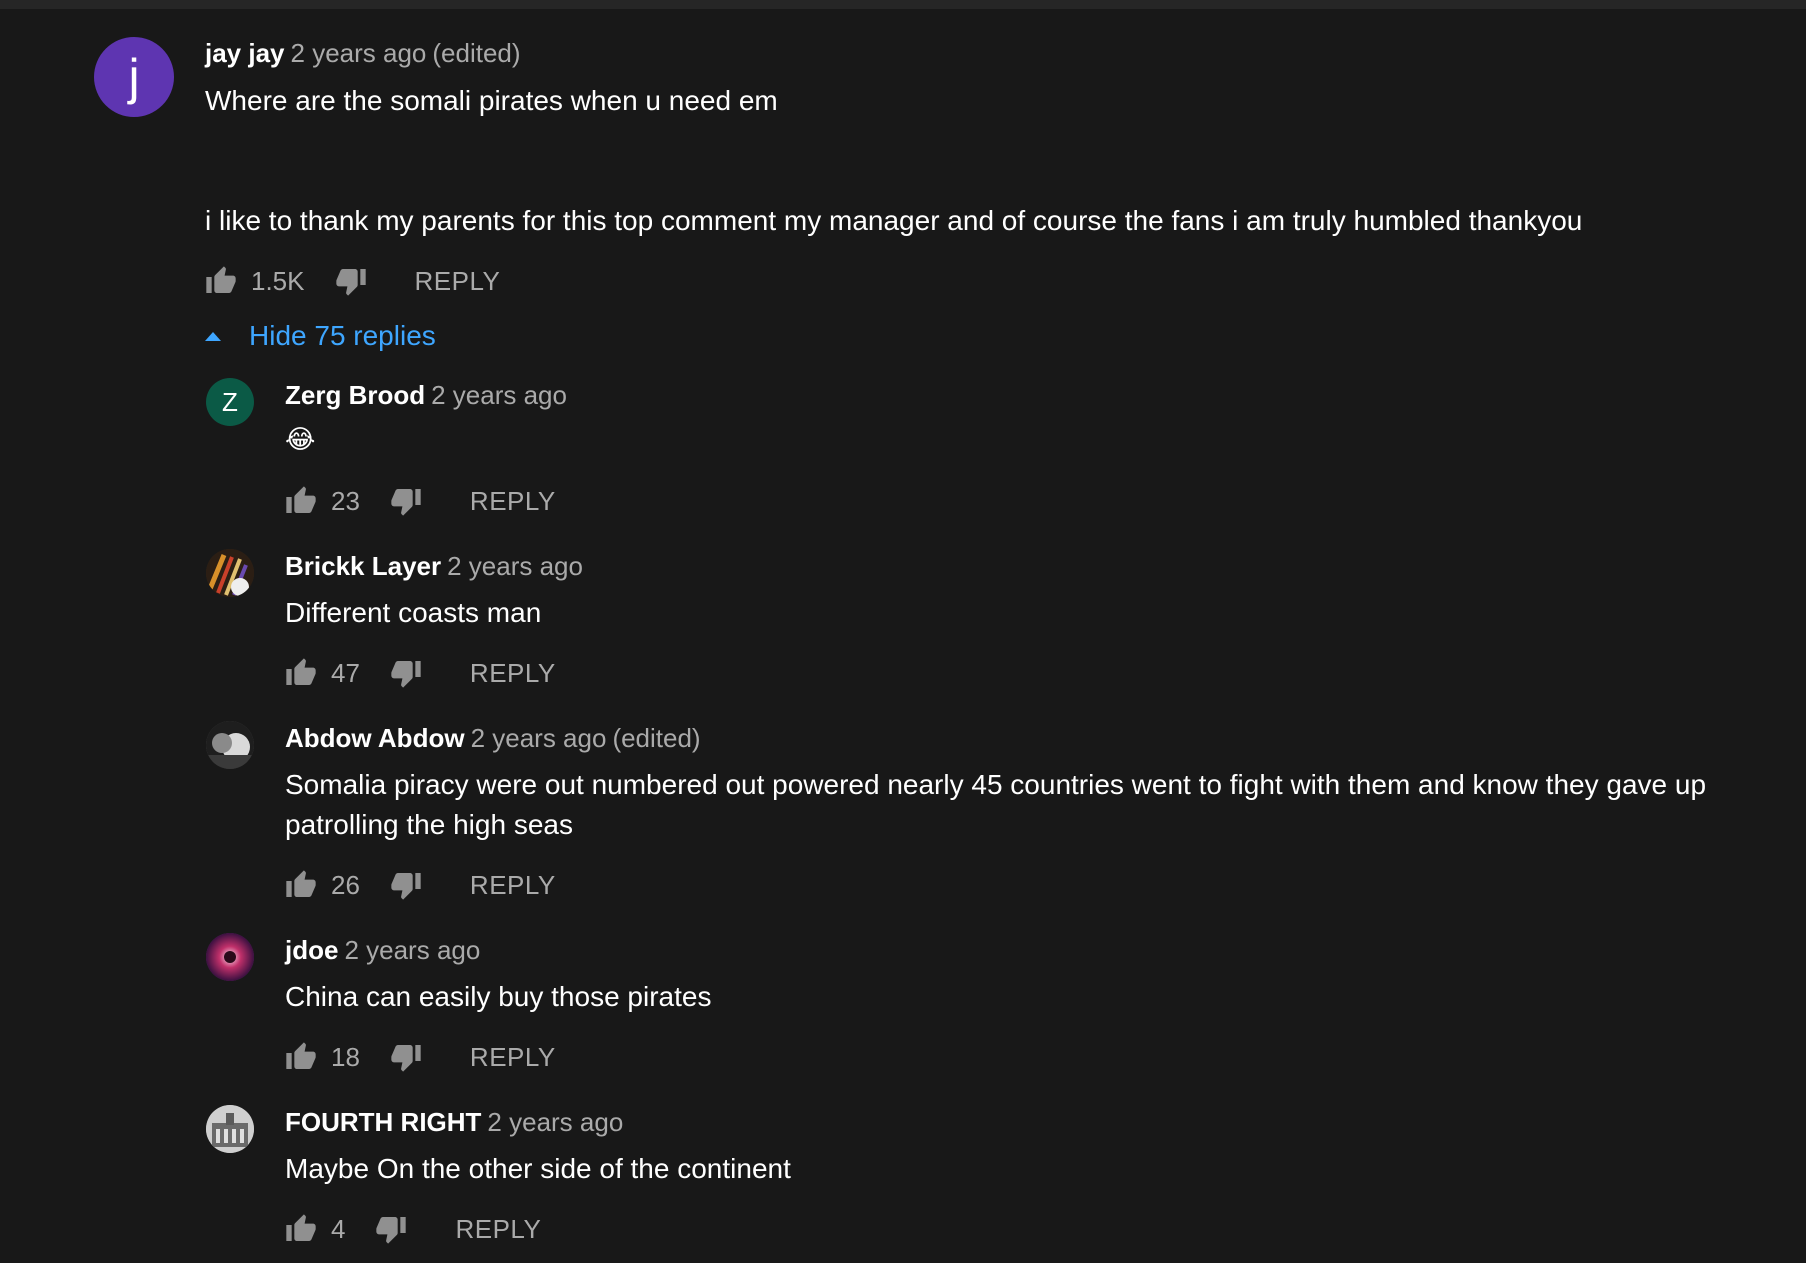 The image size is (1806, 1263). I want to click on comment-author: FOURTH RIGHT, so click(383, 1122).